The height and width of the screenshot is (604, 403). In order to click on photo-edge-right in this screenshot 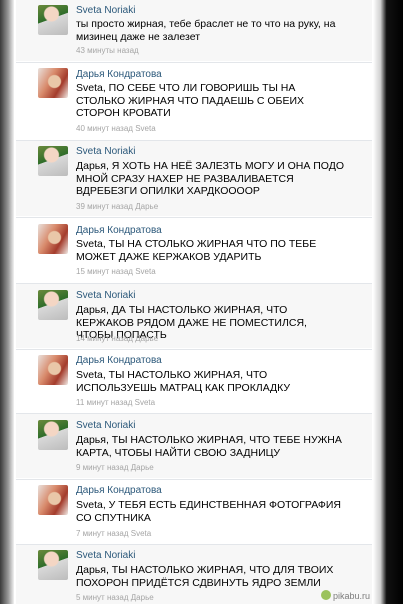, I will do `click(388, 302)`.